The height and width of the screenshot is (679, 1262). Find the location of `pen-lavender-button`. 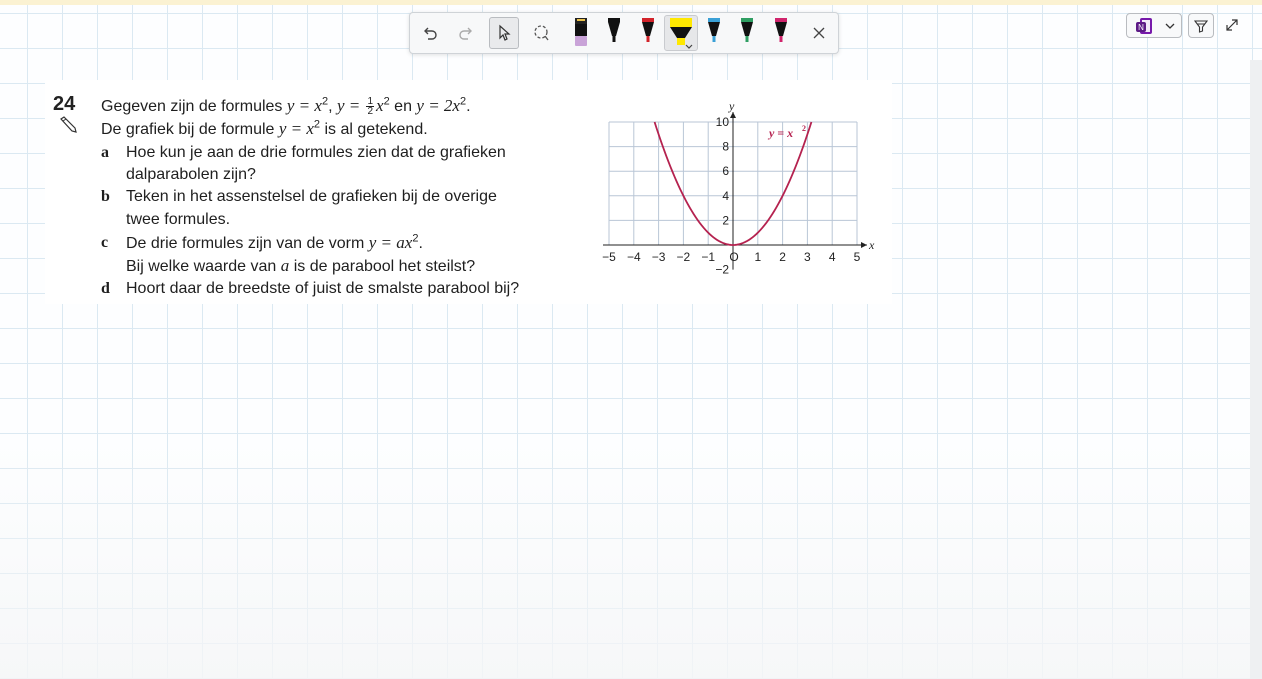

pen-lavender-button is located at coordinates (581, 33).